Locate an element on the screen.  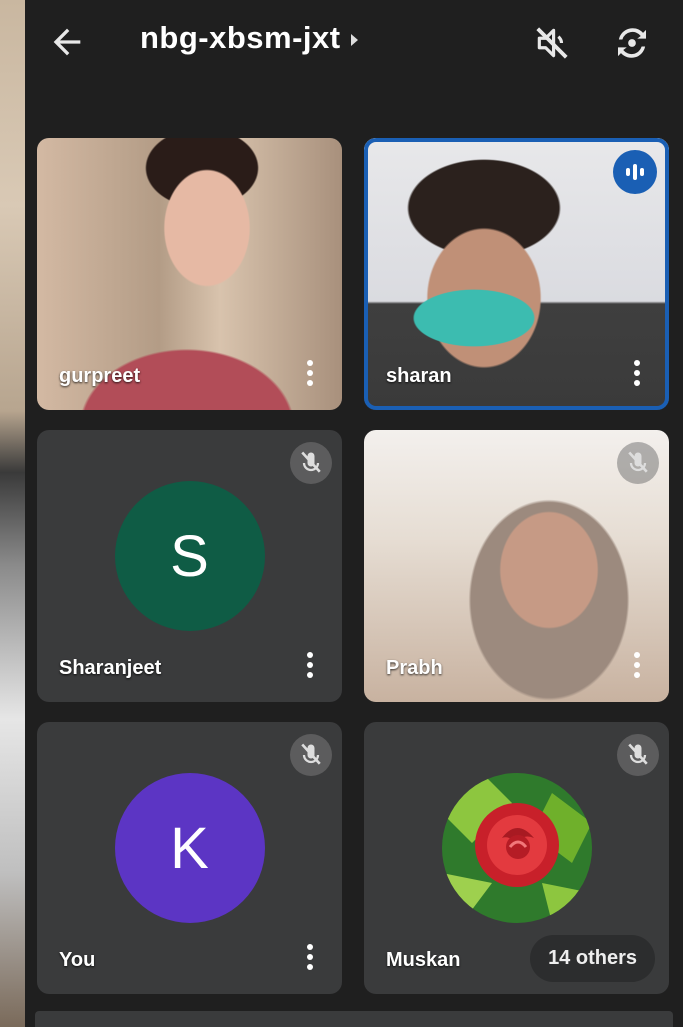
participant-tile-sharanjeet: S Sharanjeet is located at coordinates (189, 566).